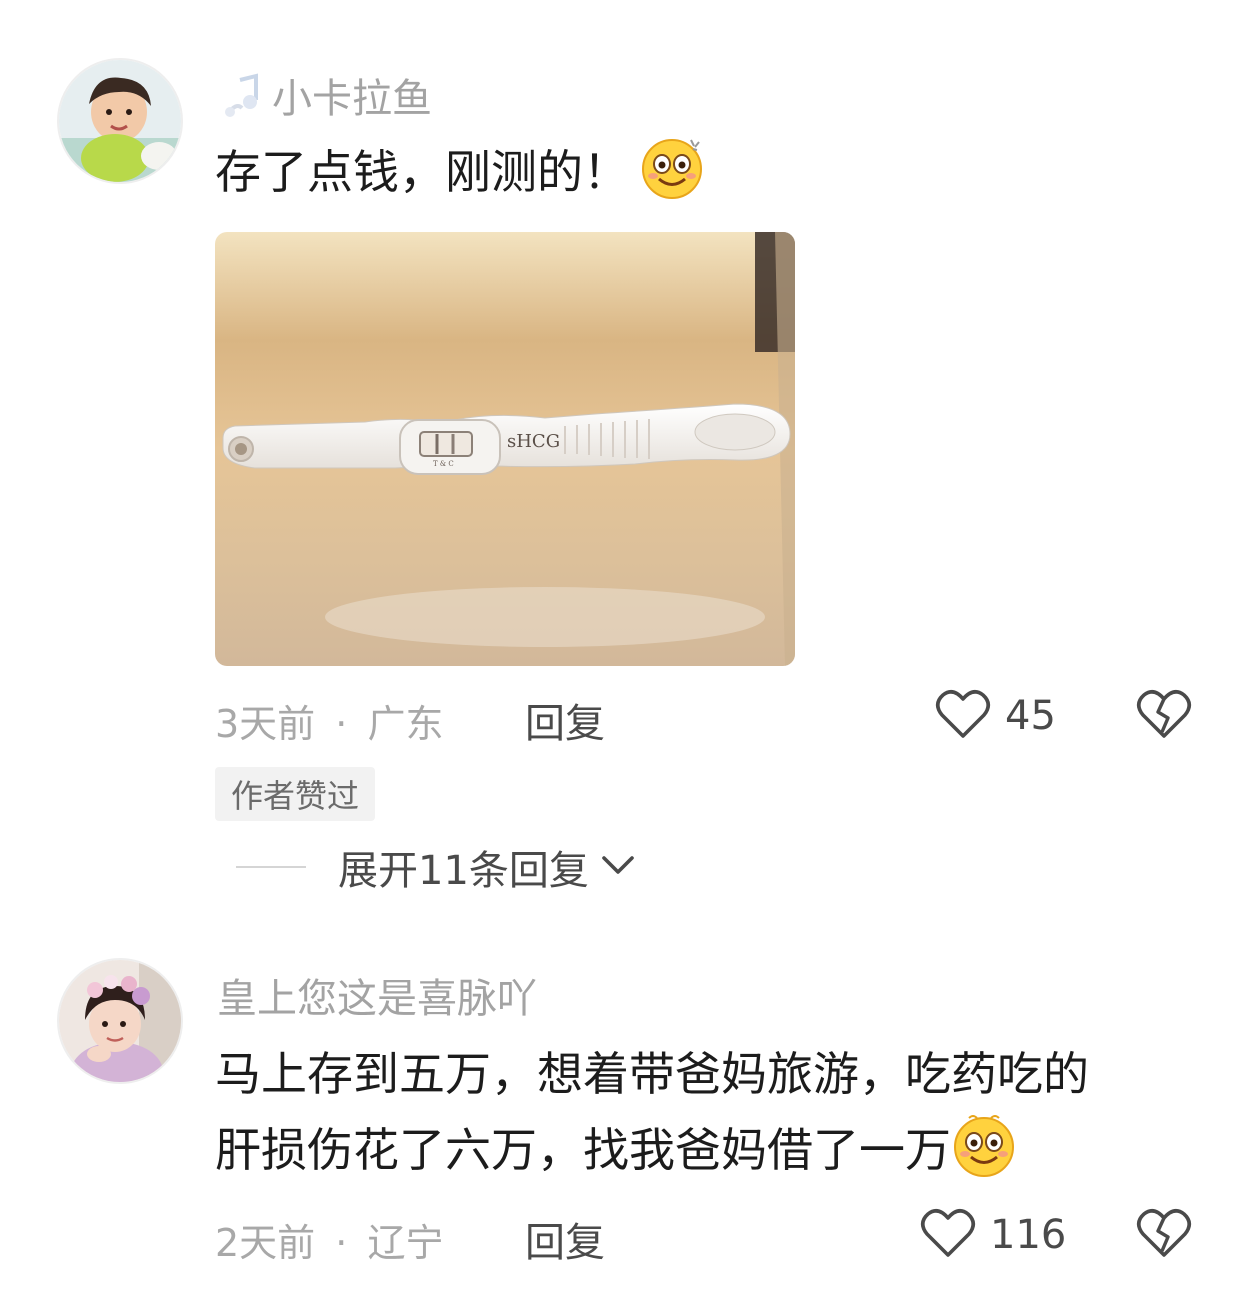 The width and height of the screenshot is (1260, 1312). I want to click on like-count: 116, so click(1028, 1235).